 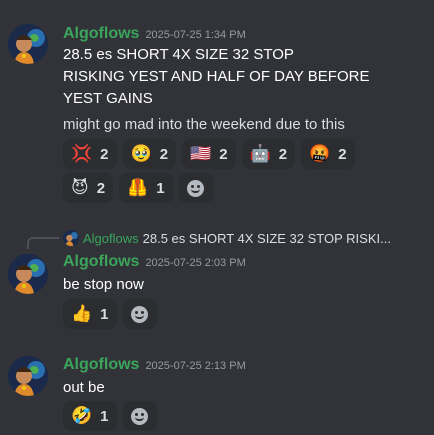 I want to click on message-header: Algoflows 2025-07-25 2:13 PM, so click(x=154, y=365).